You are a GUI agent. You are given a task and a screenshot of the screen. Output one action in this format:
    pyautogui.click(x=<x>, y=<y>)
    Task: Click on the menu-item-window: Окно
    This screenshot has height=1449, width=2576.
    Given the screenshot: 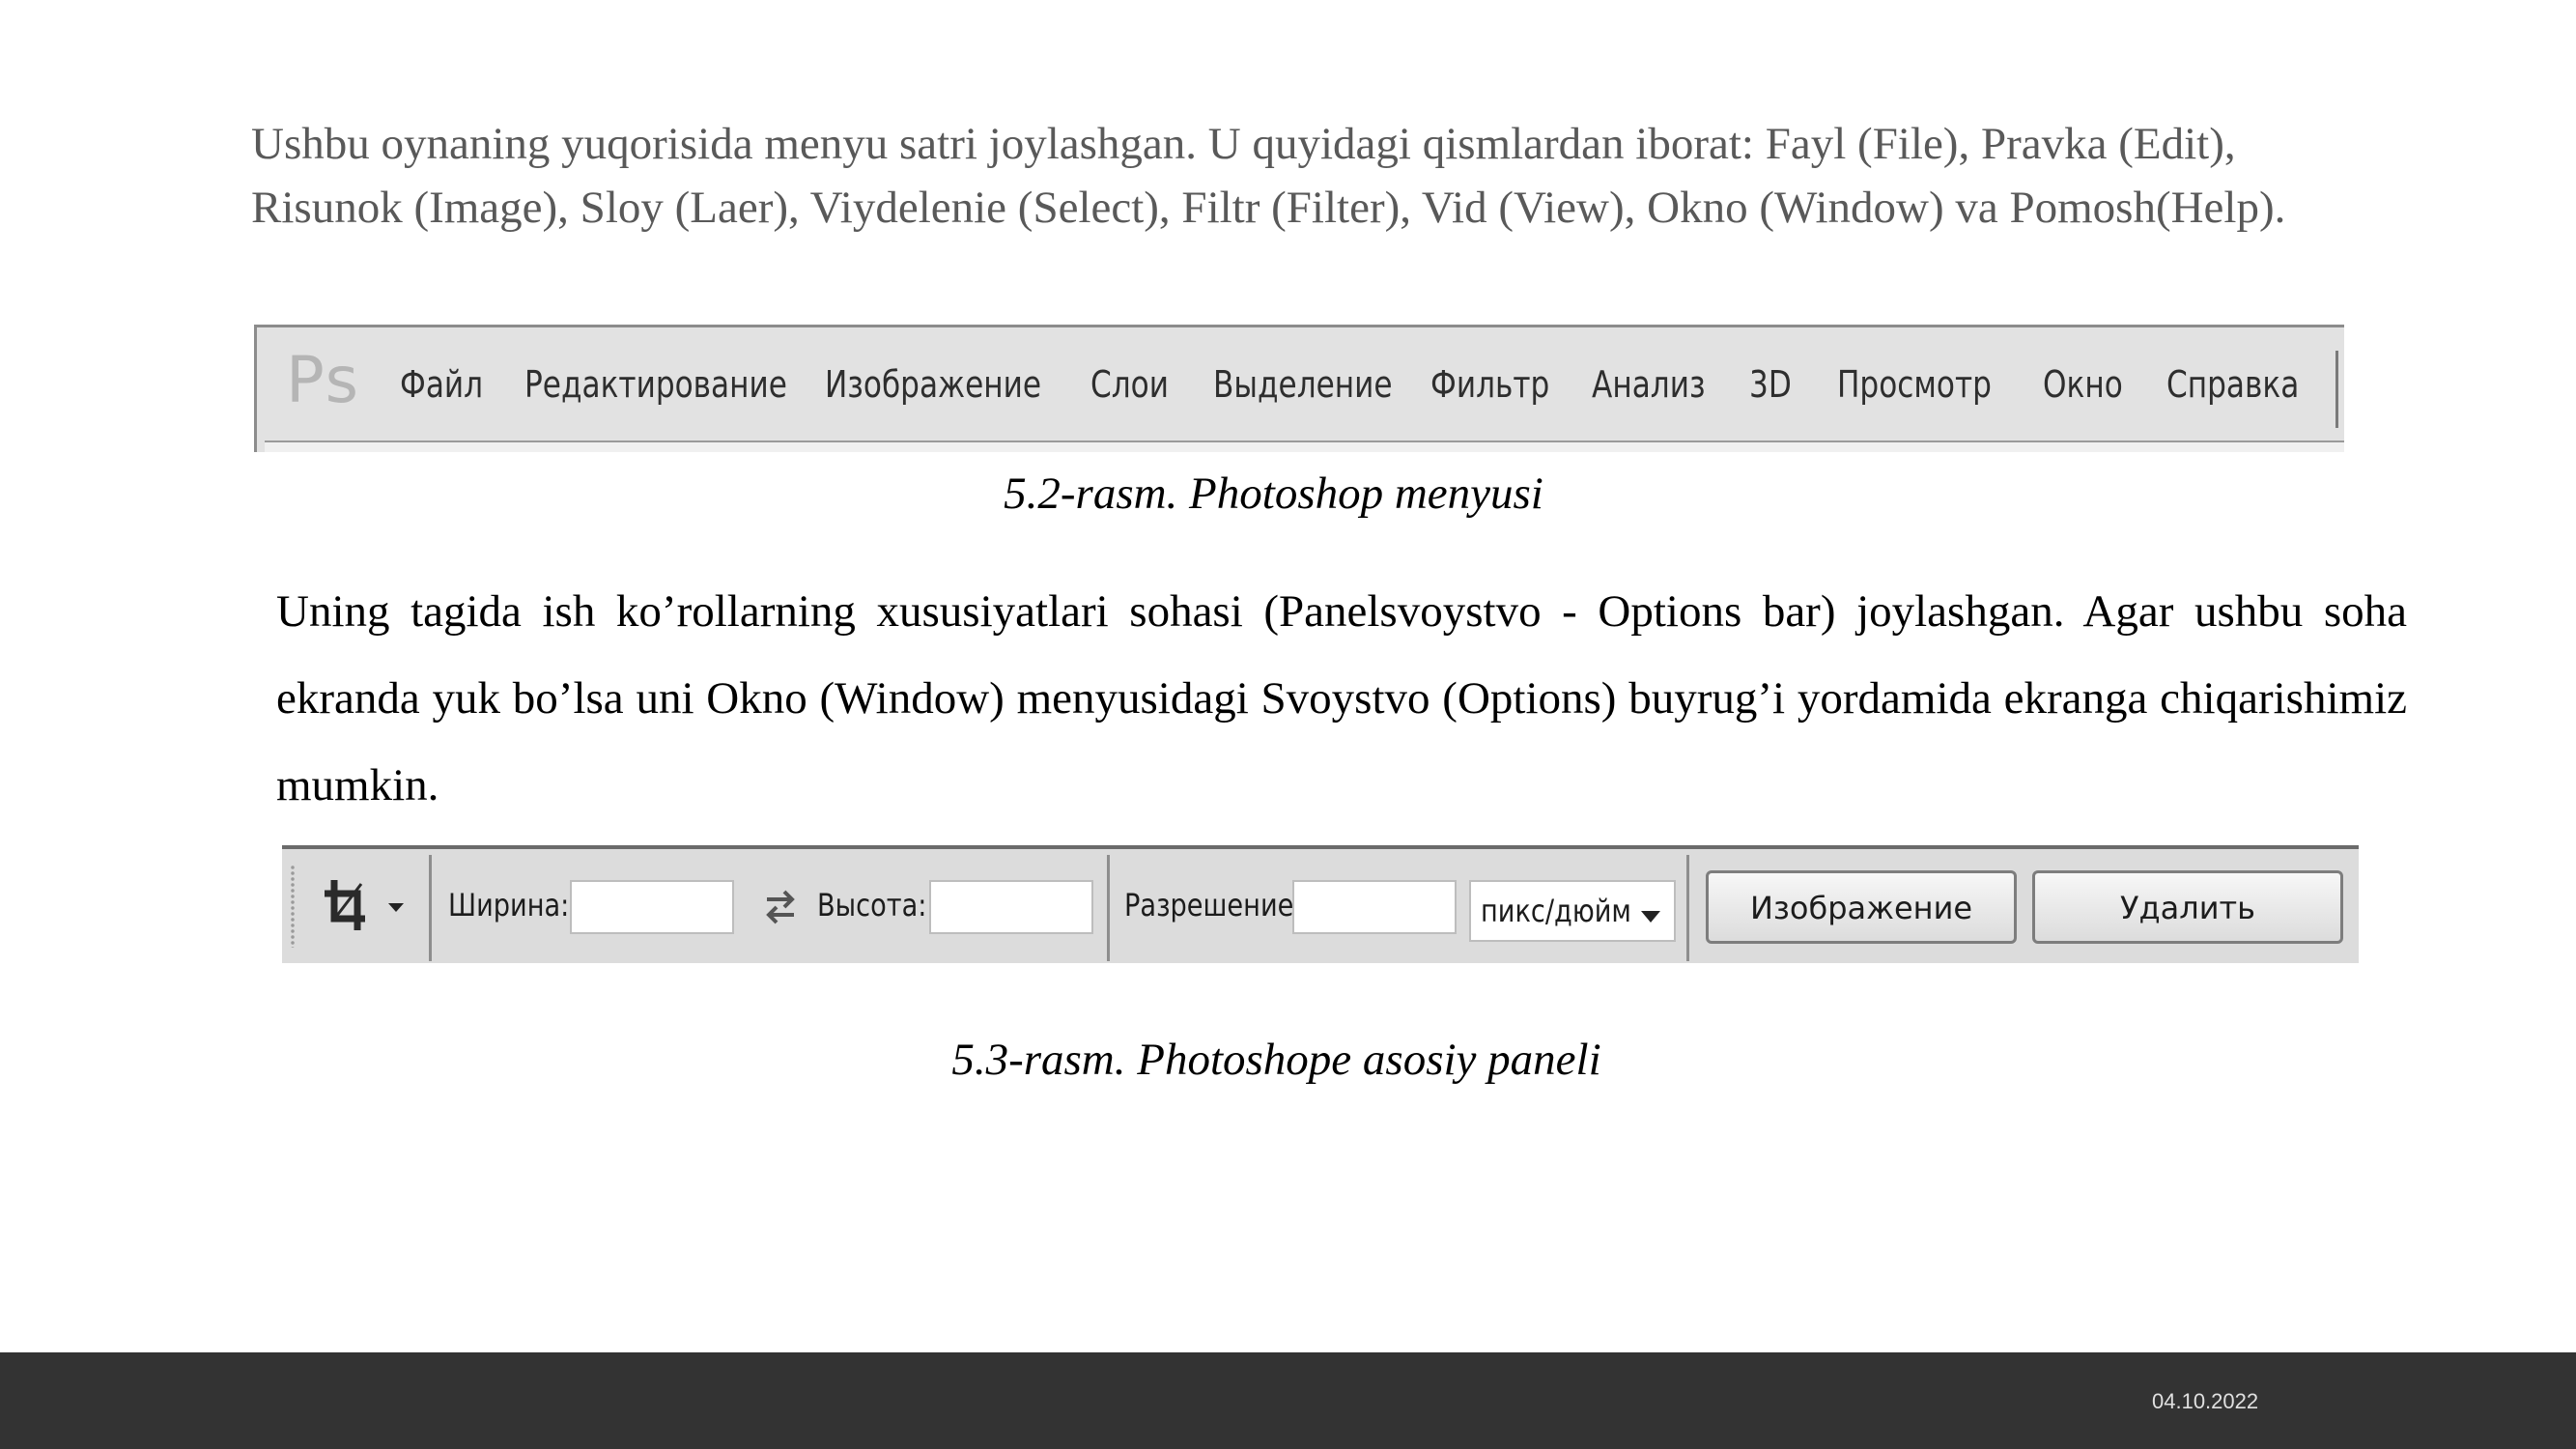 What is the action you would take?
    pyautogui.click(x=2083, y=384)
    